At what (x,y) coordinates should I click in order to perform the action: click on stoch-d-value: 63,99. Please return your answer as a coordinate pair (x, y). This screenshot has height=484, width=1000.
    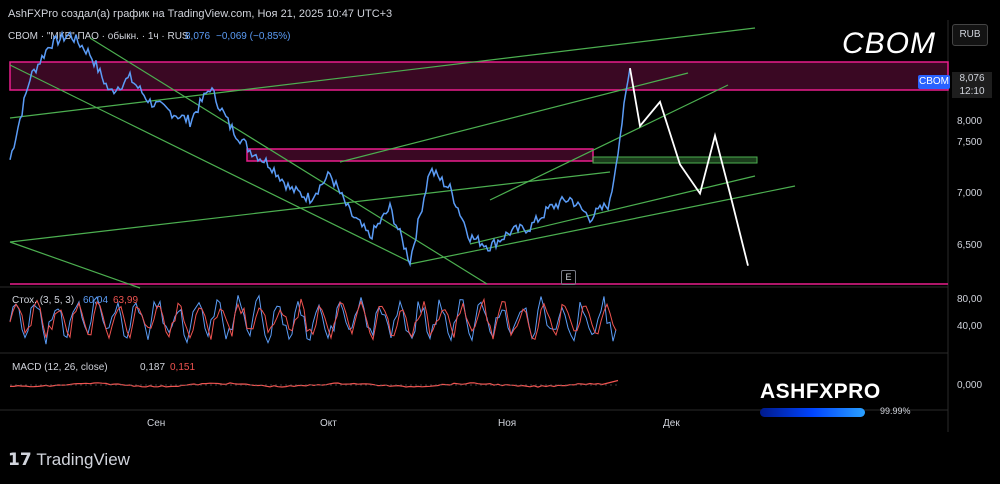
    Looking at the image, I should click on (126, 300).